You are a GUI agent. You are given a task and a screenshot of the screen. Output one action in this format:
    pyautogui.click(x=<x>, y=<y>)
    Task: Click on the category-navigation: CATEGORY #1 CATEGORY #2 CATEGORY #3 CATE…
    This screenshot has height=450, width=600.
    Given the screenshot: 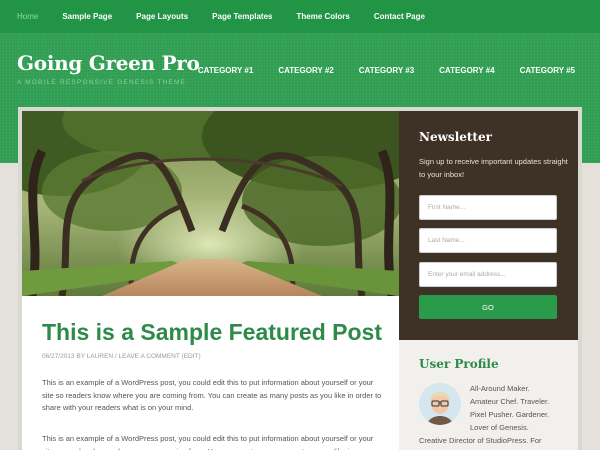 What is the action you would take?
    pyautogui.click(x=374, y=70)
    